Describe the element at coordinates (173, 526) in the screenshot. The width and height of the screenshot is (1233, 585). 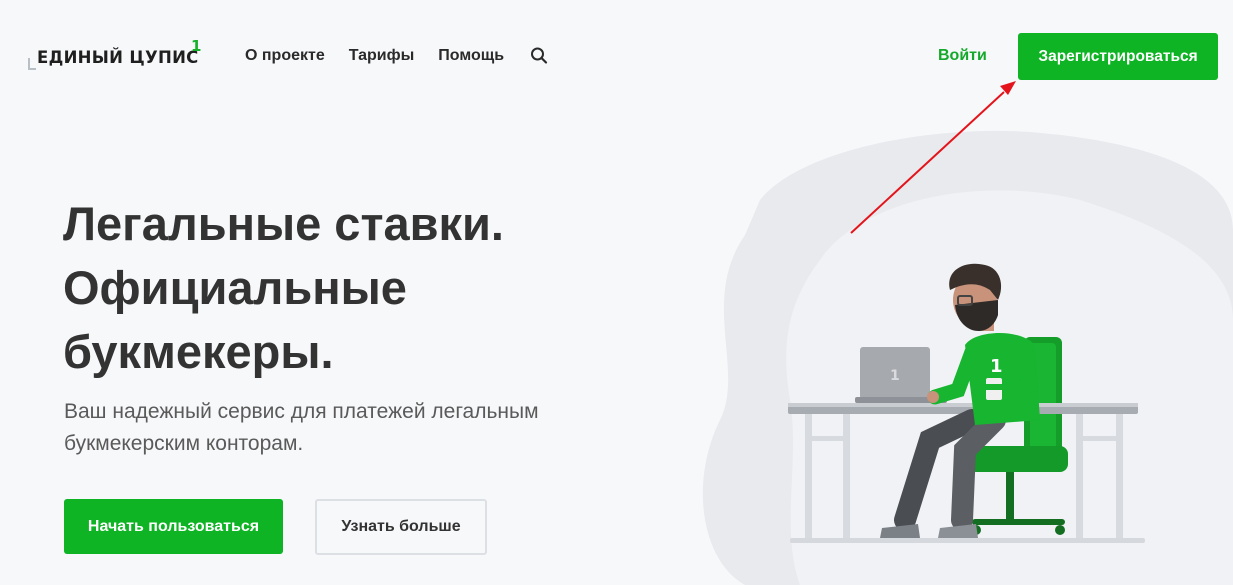
I see `start-using-button: Начать пользоваться` at that location.